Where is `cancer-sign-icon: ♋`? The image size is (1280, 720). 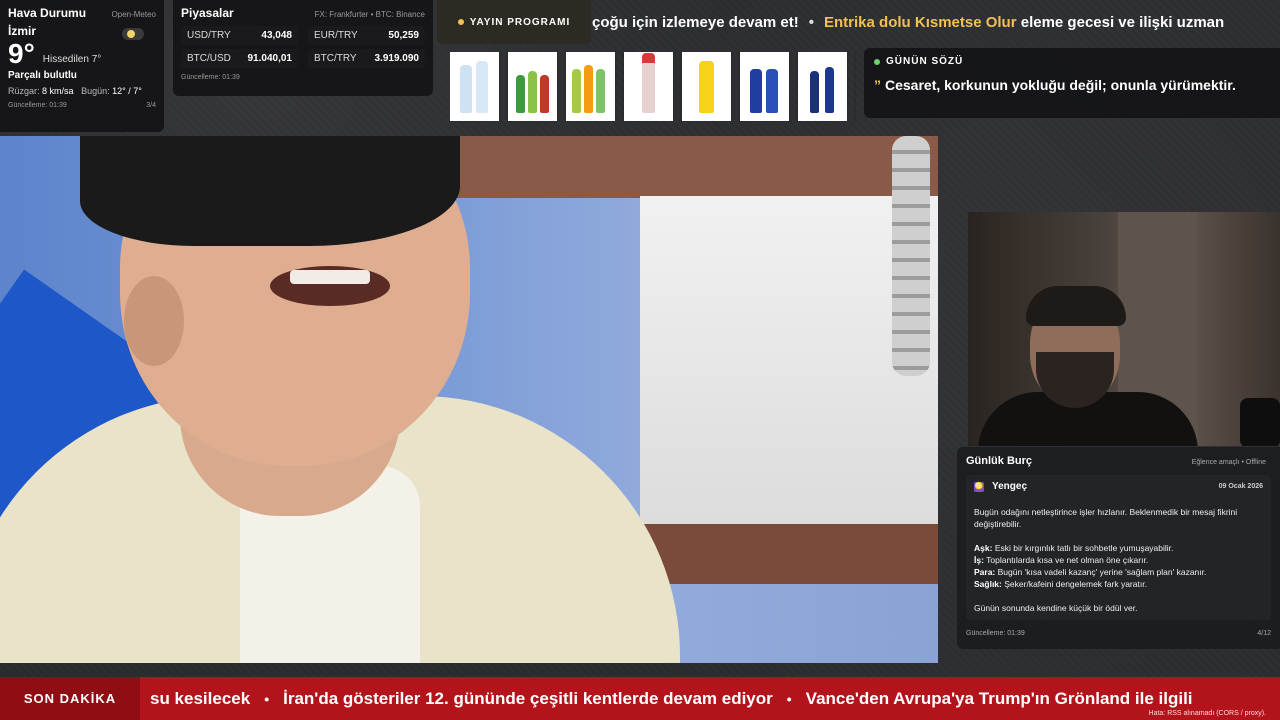
cancer-sign-icon: ♋ is located at coordinates (979, 486).